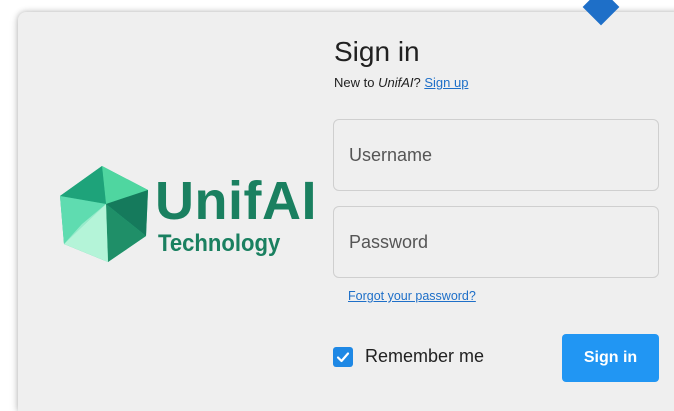  I want to click on password-input, so click(503, 242).